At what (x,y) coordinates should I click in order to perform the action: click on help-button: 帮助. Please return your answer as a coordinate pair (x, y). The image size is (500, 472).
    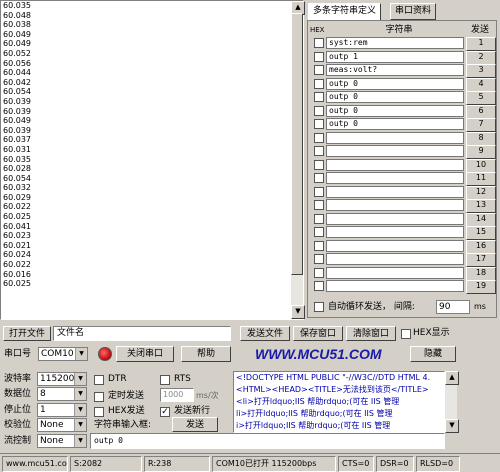
    Looking at the image, I should click on (206, 354).